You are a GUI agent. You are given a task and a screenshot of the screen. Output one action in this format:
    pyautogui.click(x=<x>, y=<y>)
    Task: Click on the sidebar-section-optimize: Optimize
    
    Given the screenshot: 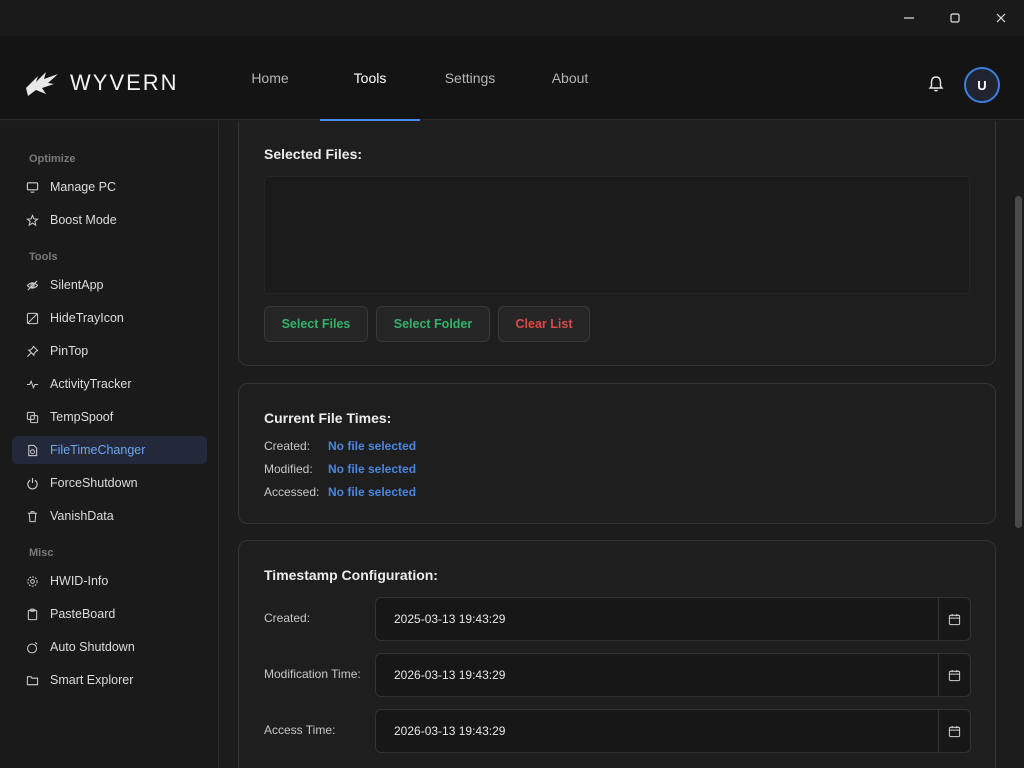 What is the action you would take?
    pyautogui.click(x=52, y=159)
    